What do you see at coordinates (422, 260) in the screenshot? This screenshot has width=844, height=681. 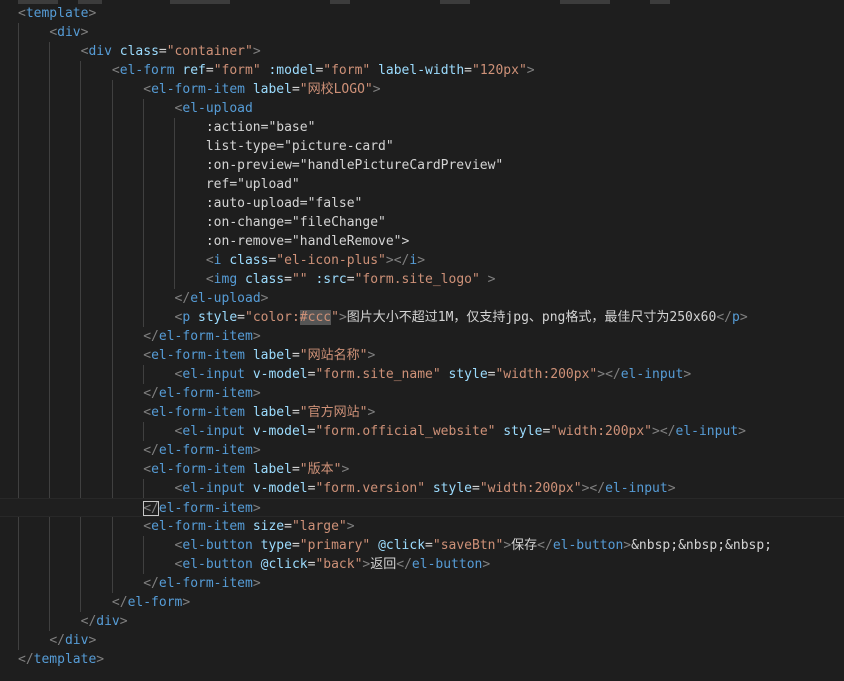 I see `code-line: <i class="el-icon-plus"></i>` at bounding box center [422, 260].